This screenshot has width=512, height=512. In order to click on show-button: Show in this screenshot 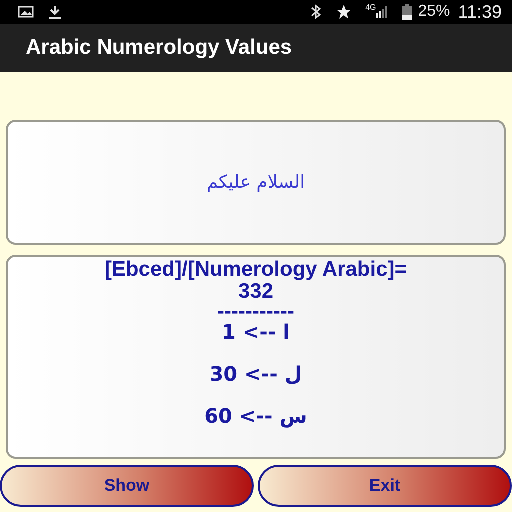, I will do `click(127, 486)`.